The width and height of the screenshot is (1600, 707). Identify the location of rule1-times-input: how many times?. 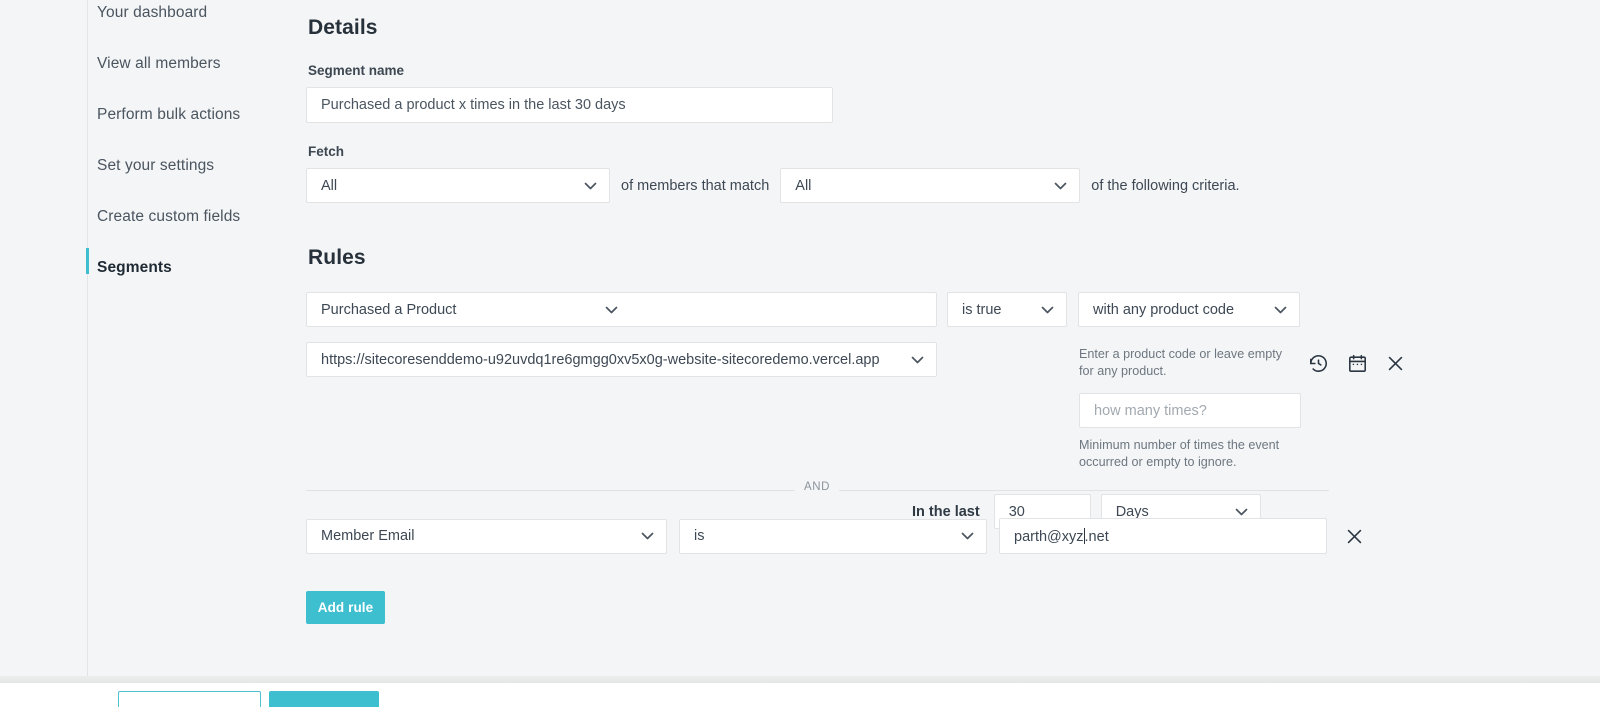
(1190, 411).